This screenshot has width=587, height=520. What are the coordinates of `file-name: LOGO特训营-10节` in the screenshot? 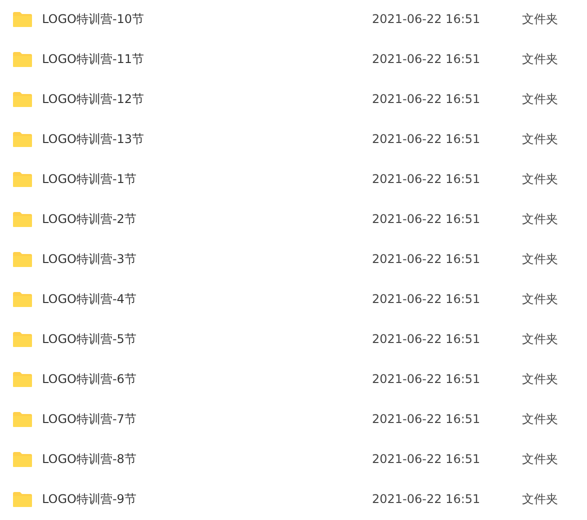 It's located at (203, 19).